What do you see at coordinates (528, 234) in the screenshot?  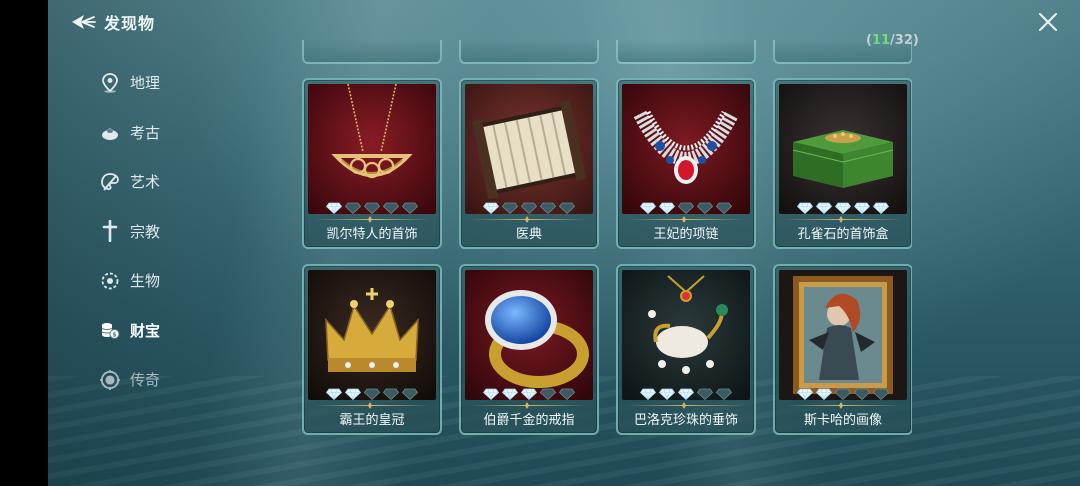 I see `treasure-name: 医典` at bounding box center [528, 234].